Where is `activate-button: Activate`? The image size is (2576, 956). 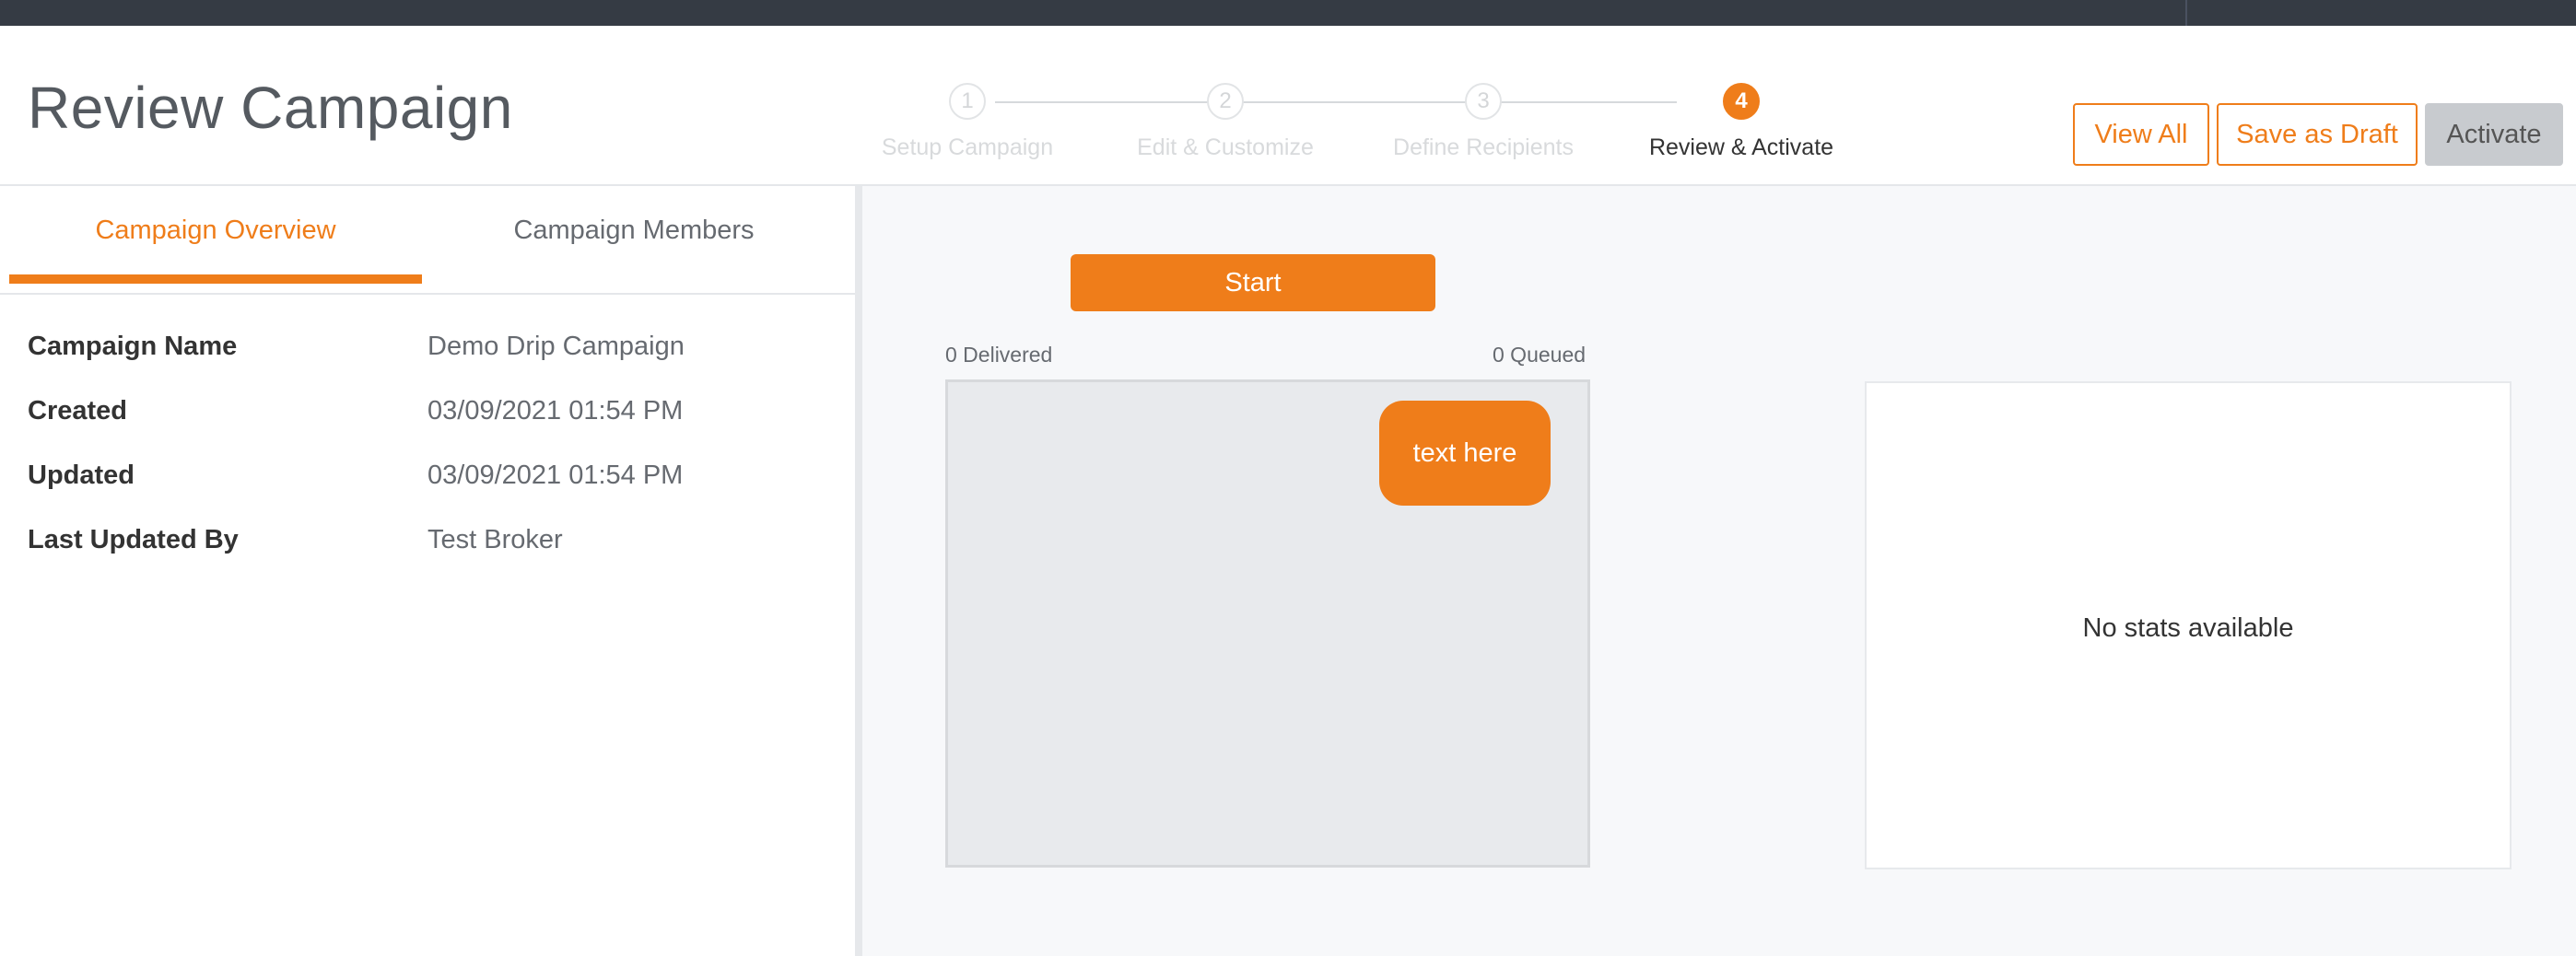 activate-button: Activate is located at coordinates (2494, 134).